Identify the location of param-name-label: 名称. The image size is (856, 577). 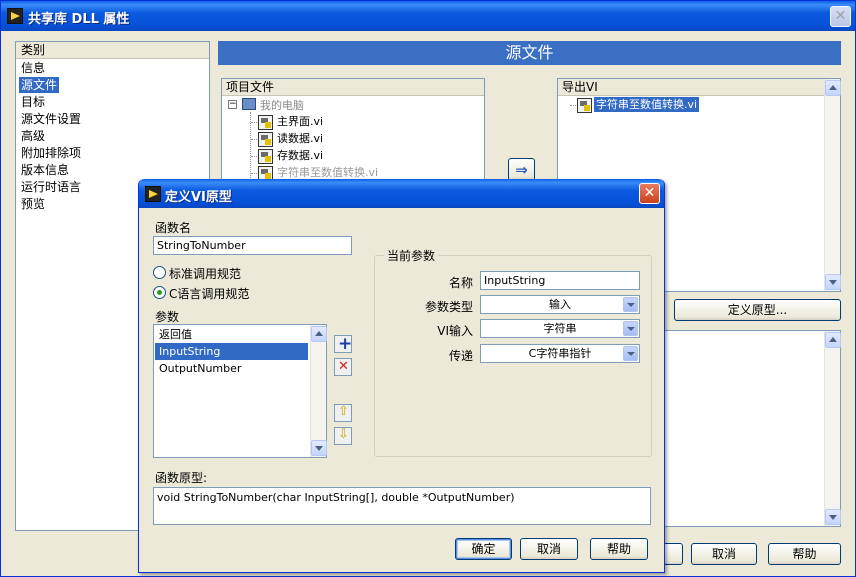
(460, 283).